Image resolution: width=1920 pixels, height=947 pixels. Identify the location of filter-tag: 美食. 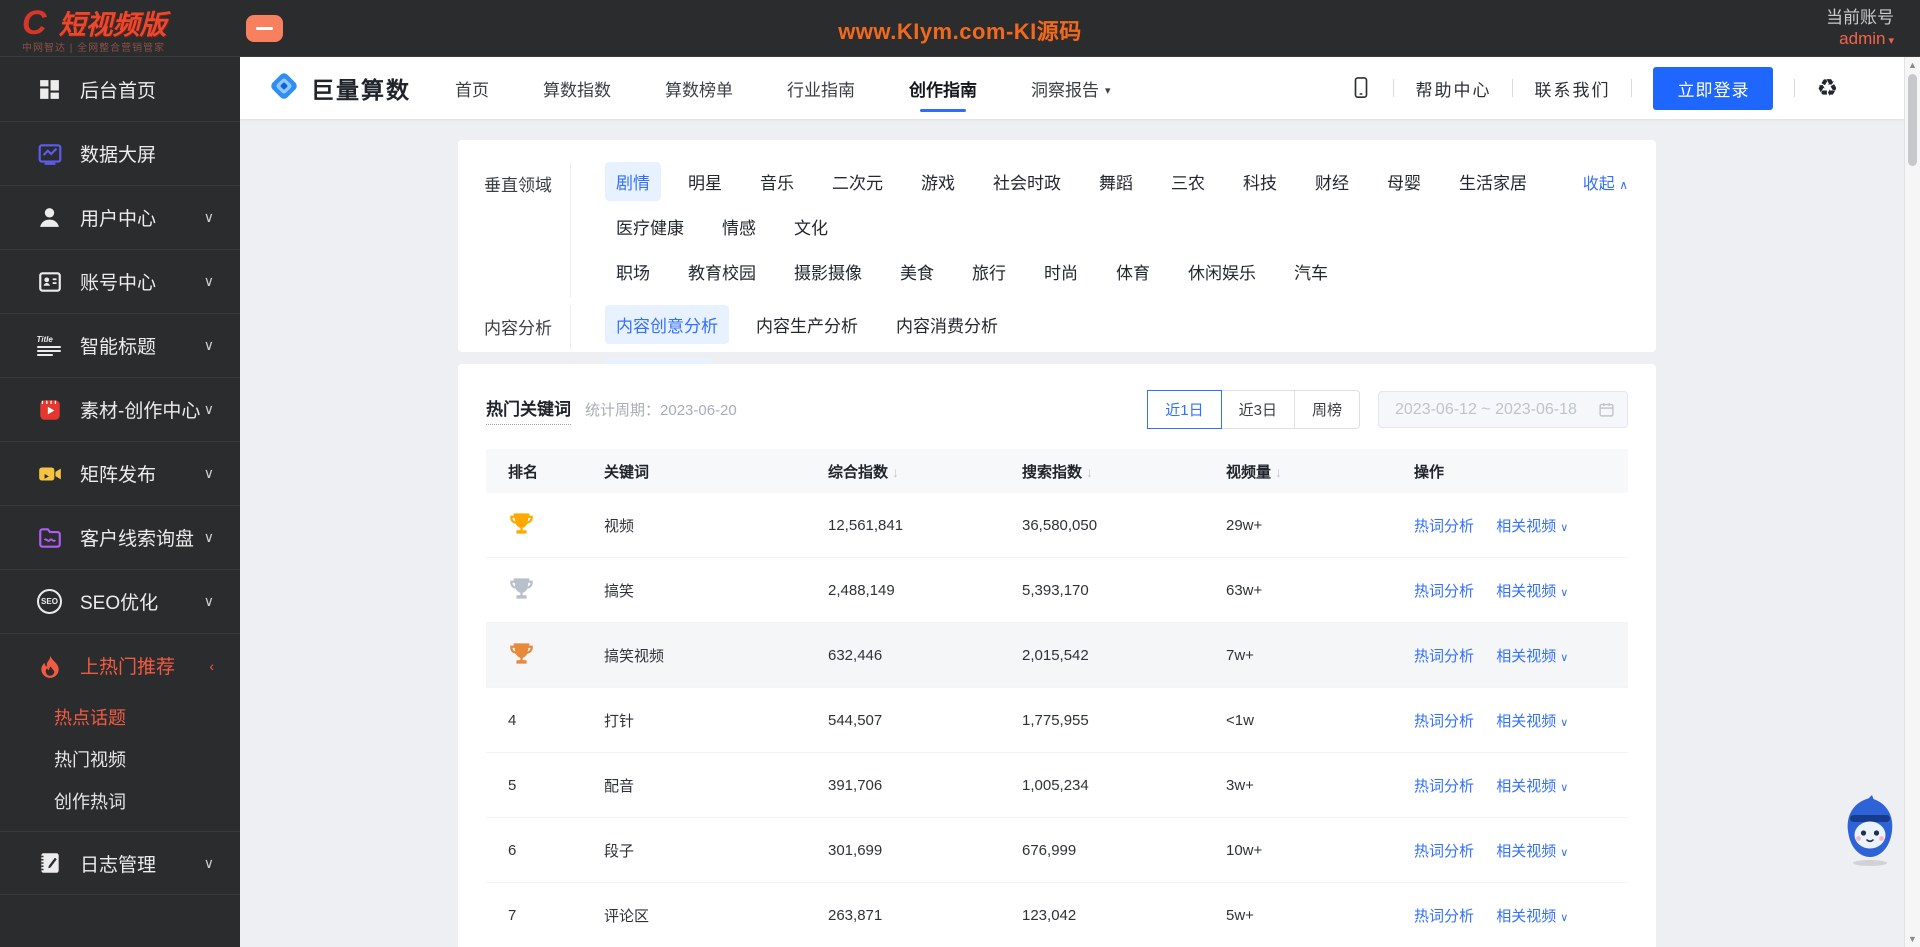
(917, 271).